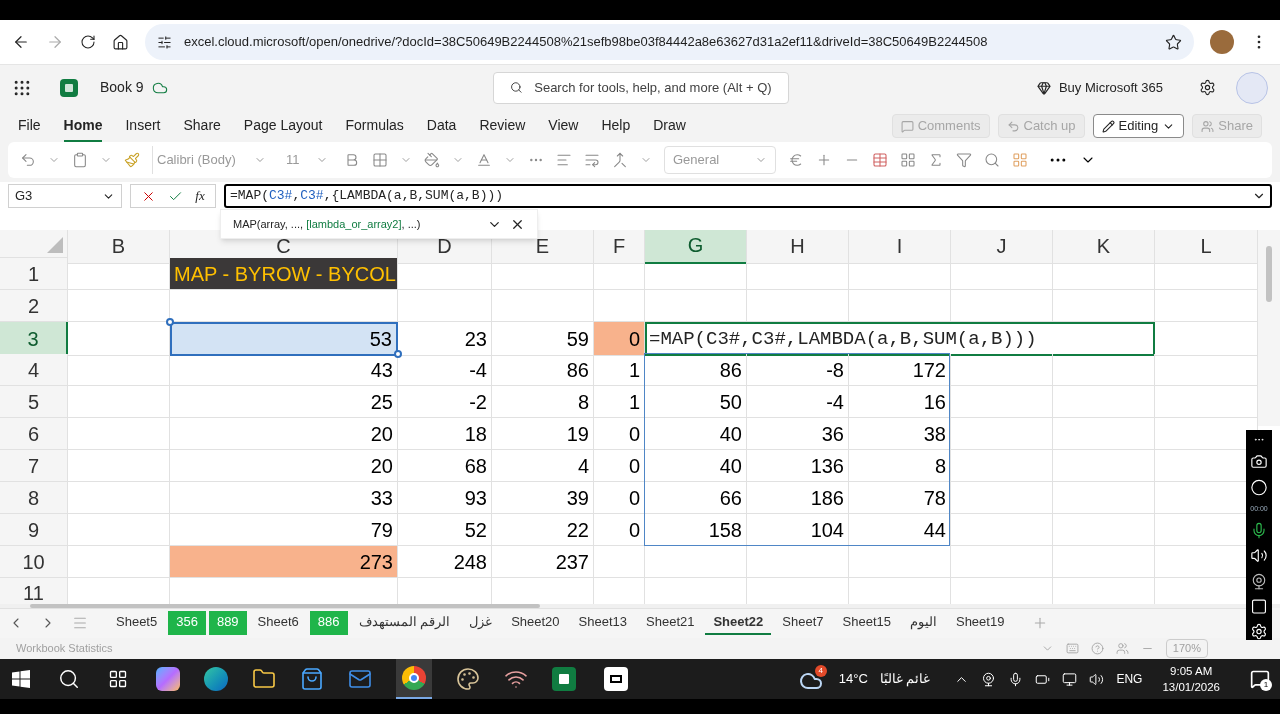 This screenshot has width=1280, height=720. Describe the element at coordinates (414, 679) in the screenshot. I see `chrome-icon` at that location.